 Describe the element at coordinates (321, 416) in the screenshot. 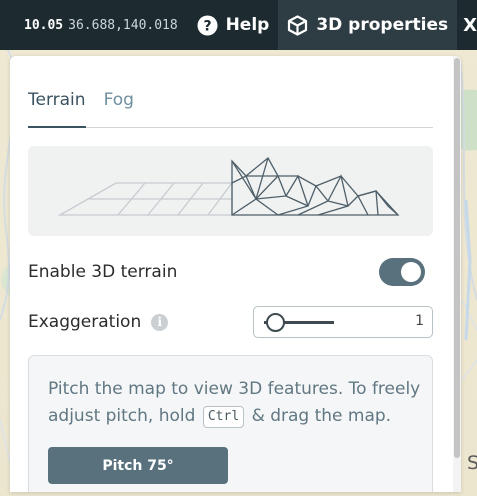

I see `info-text-after: & drag the map.` at that location.